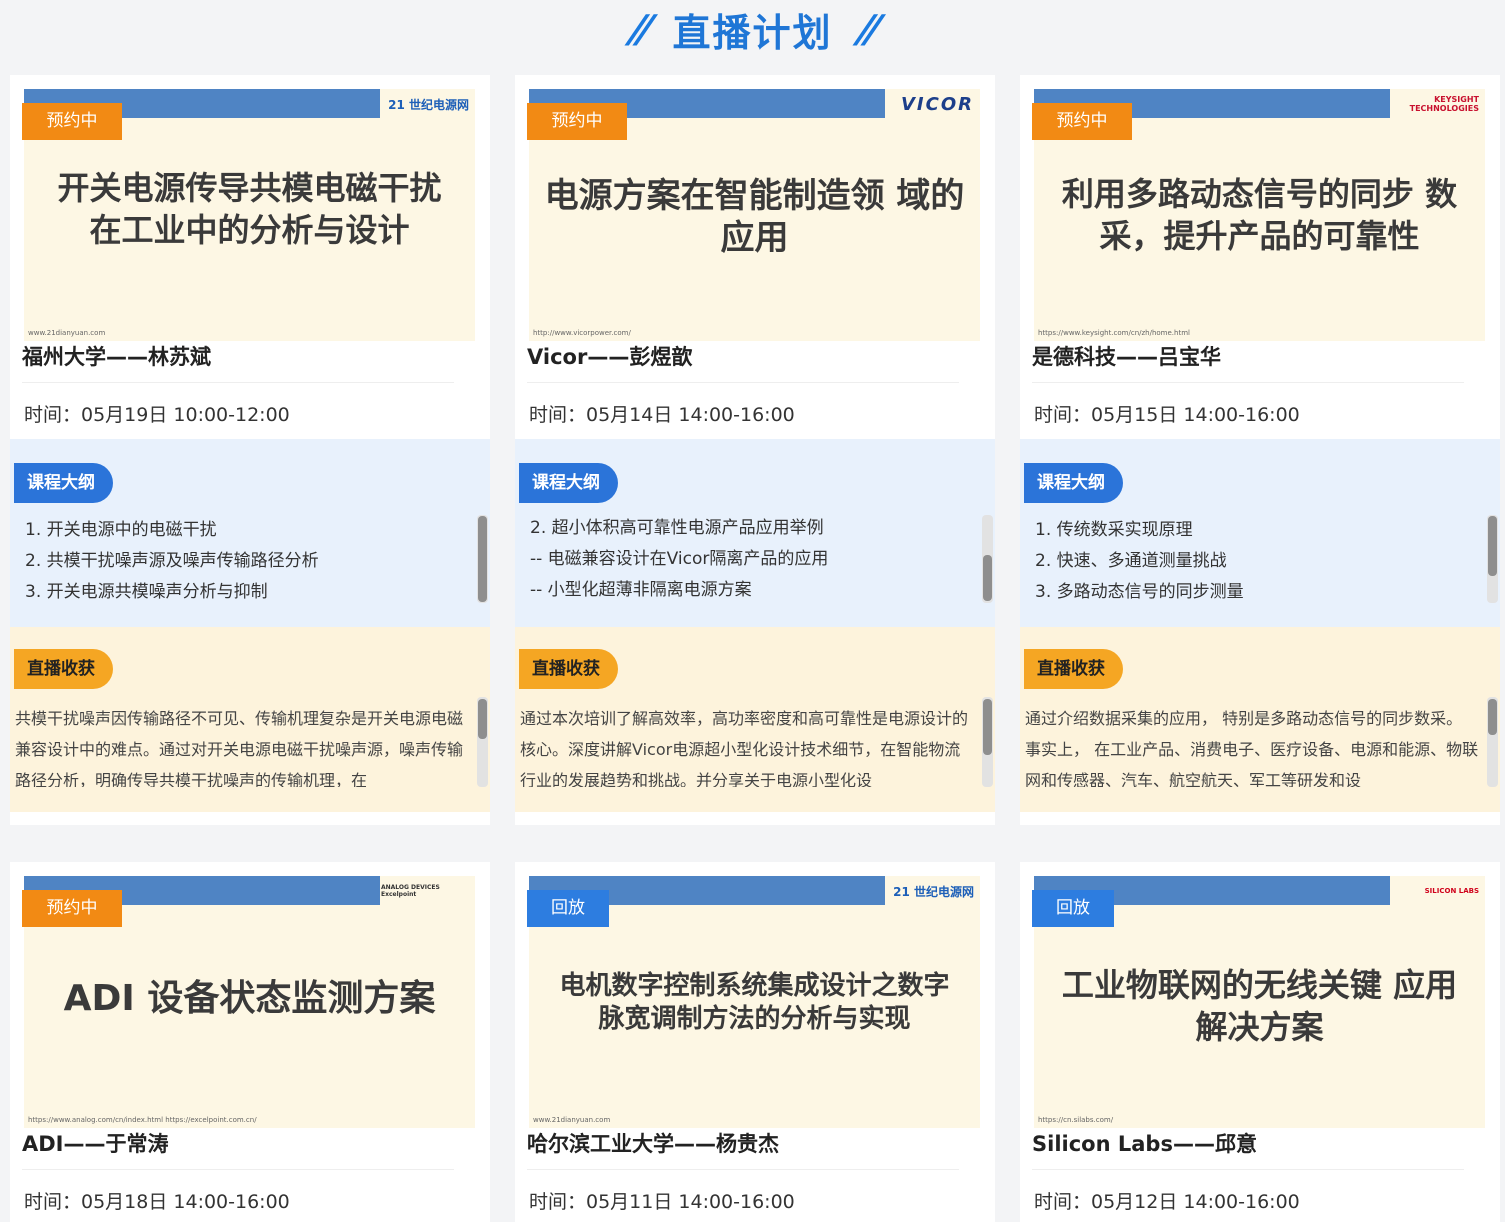 This screenshot has height=1222, width=1505. I want to click on cover-headline: 利用多路动态信号的同步 数采，提升产品的可靠性, so click(1259, 215).